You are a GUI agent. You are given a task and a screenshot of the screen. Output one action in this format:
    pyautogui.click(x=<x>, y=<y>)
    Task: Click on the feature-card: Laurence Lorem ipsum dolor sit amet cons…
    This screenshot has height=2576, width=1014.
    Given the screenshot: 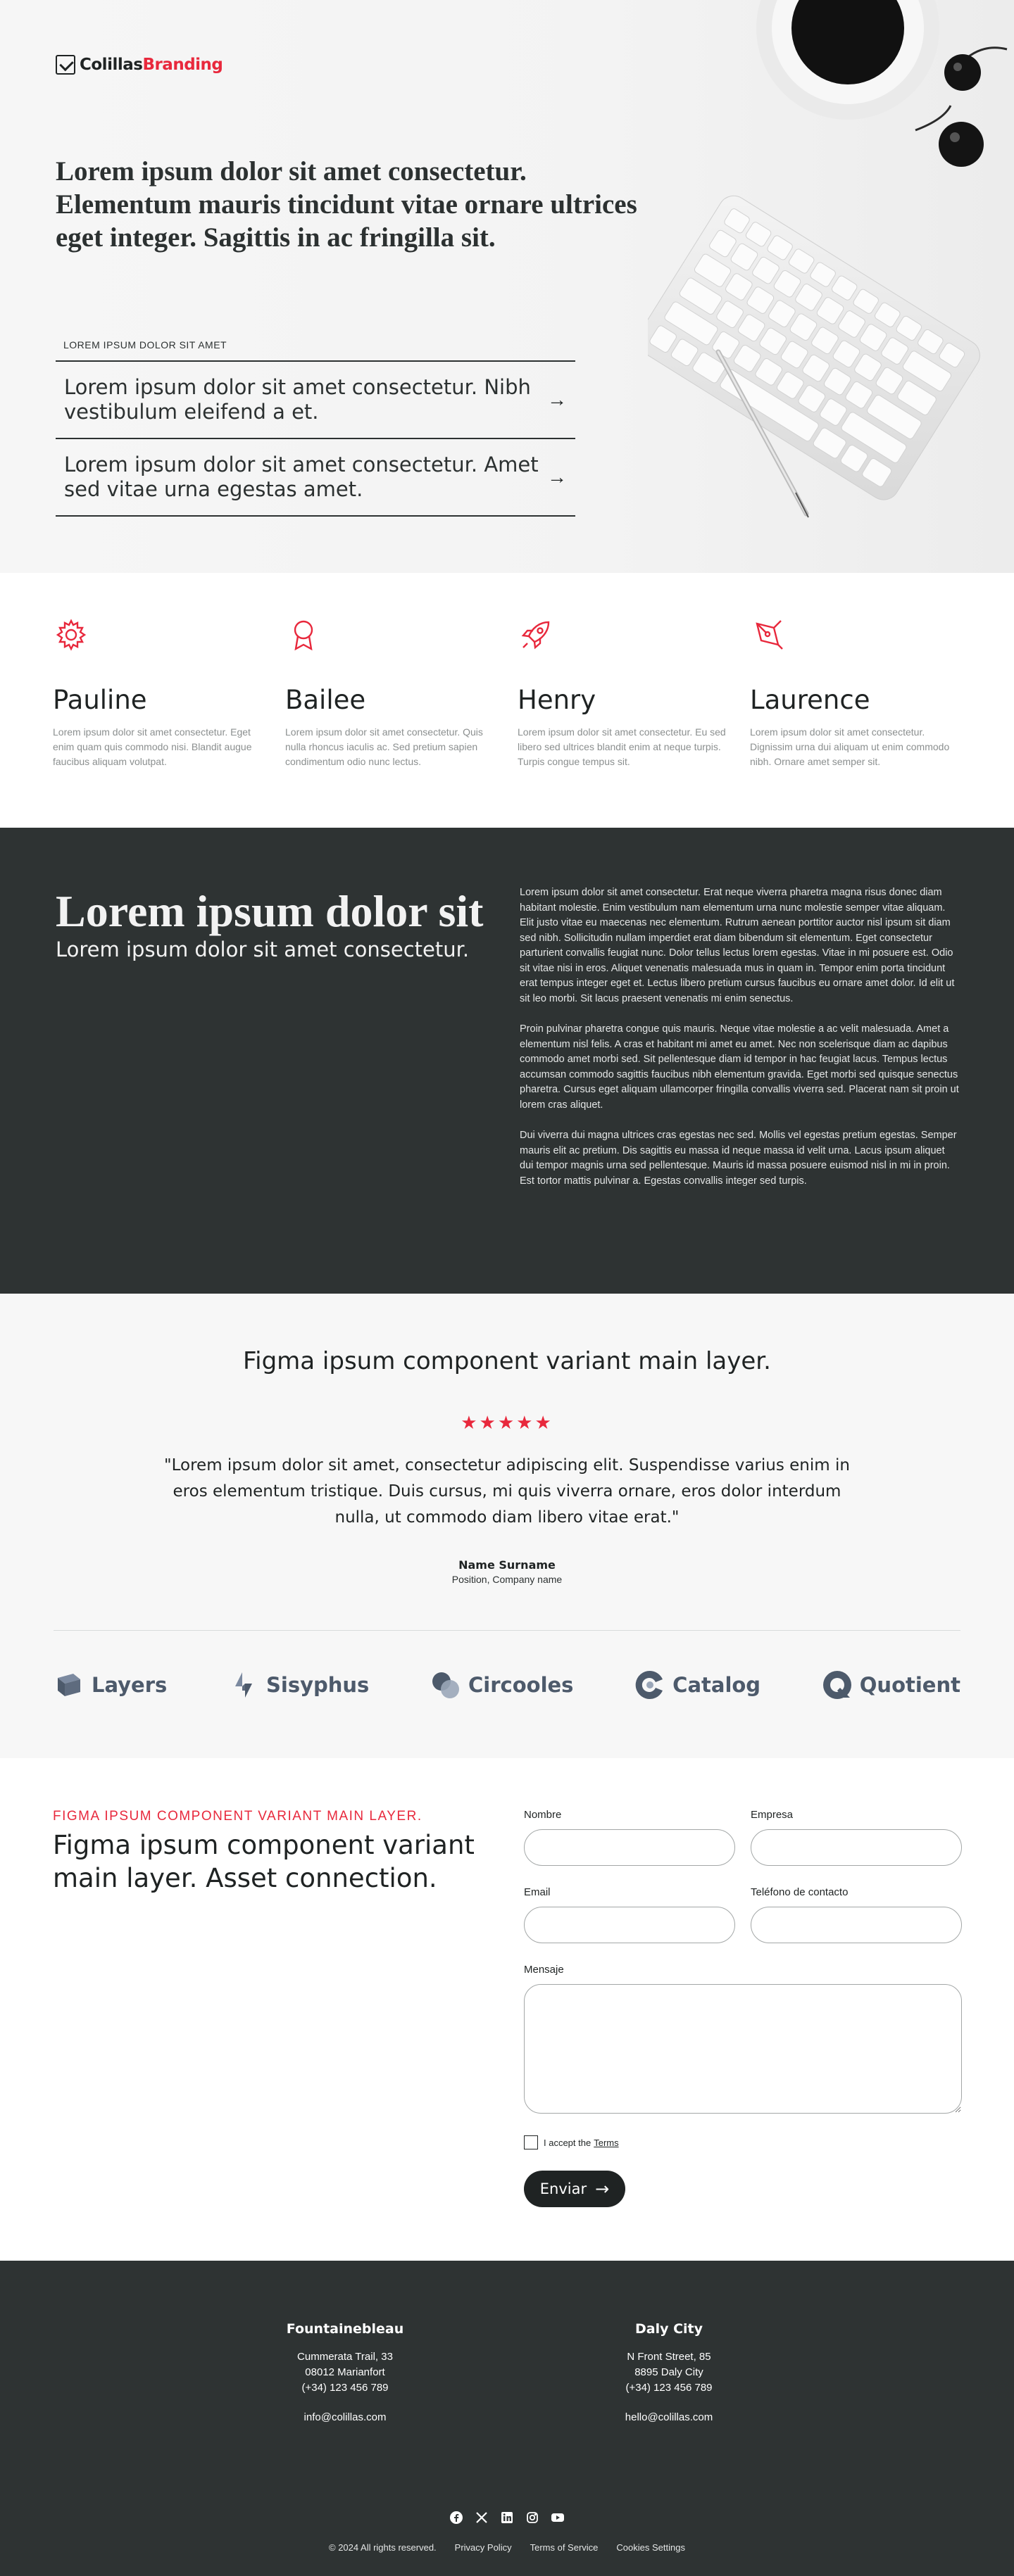 What is the action you would take?
    pyautogui.click(x=855, y=693)
    